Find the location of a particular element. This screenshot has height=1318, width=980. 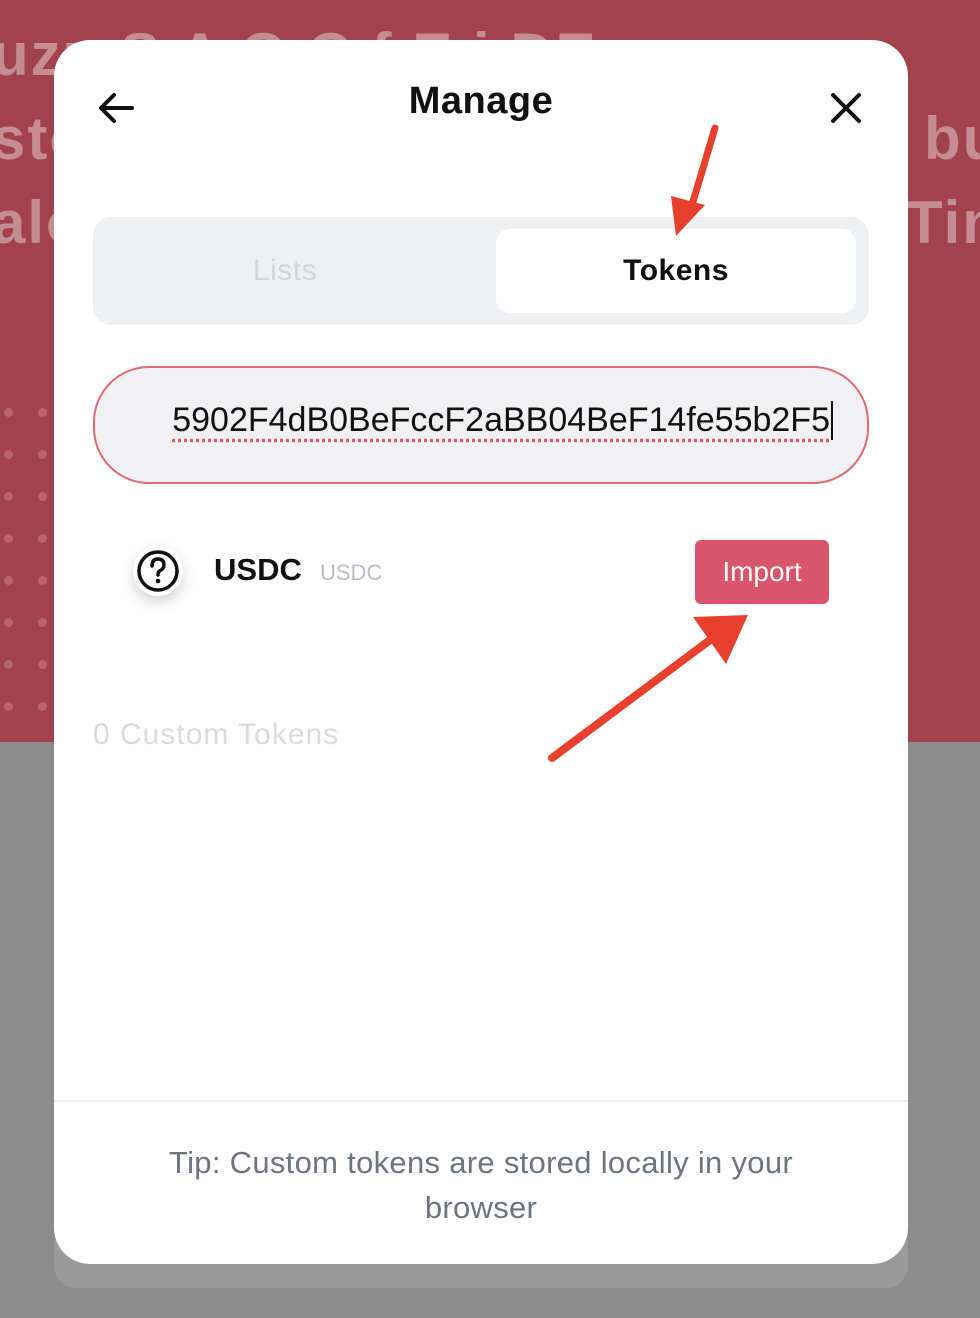

token-address-input: 5902F4dB0BeFccF2aBB04BeF14fe55b2F5 is located at coordinates (481, 425).